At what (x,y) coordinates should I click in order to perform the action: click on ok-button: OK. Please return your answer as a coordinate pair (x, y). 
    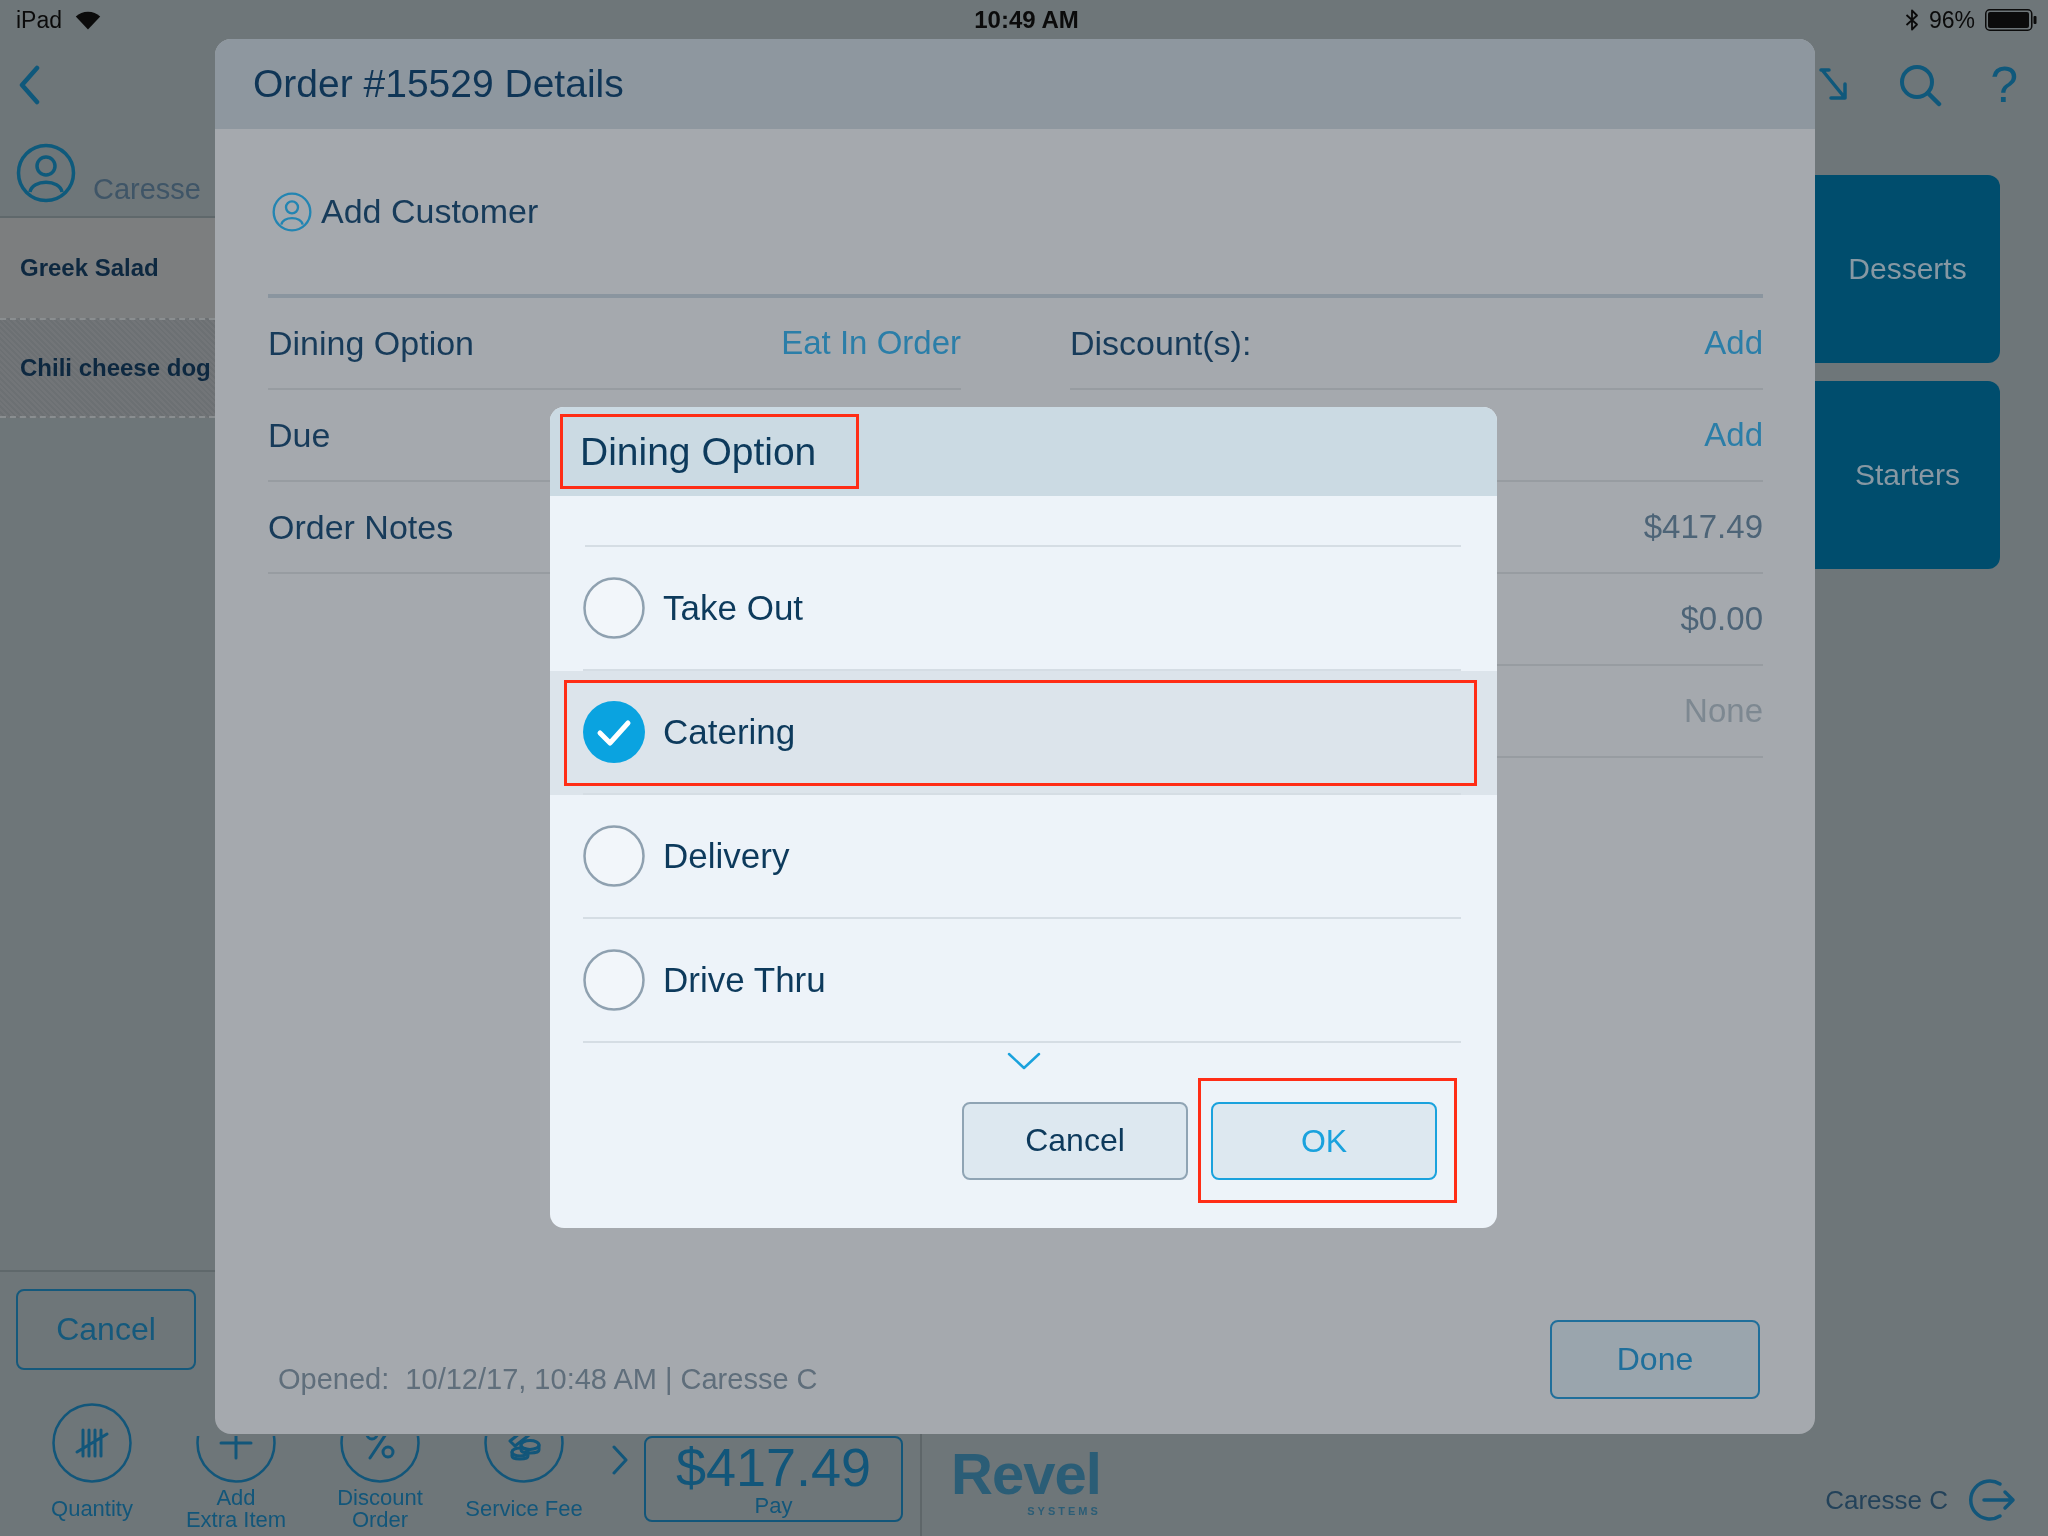
    Looking at the image, I should click on (1324, 1141).